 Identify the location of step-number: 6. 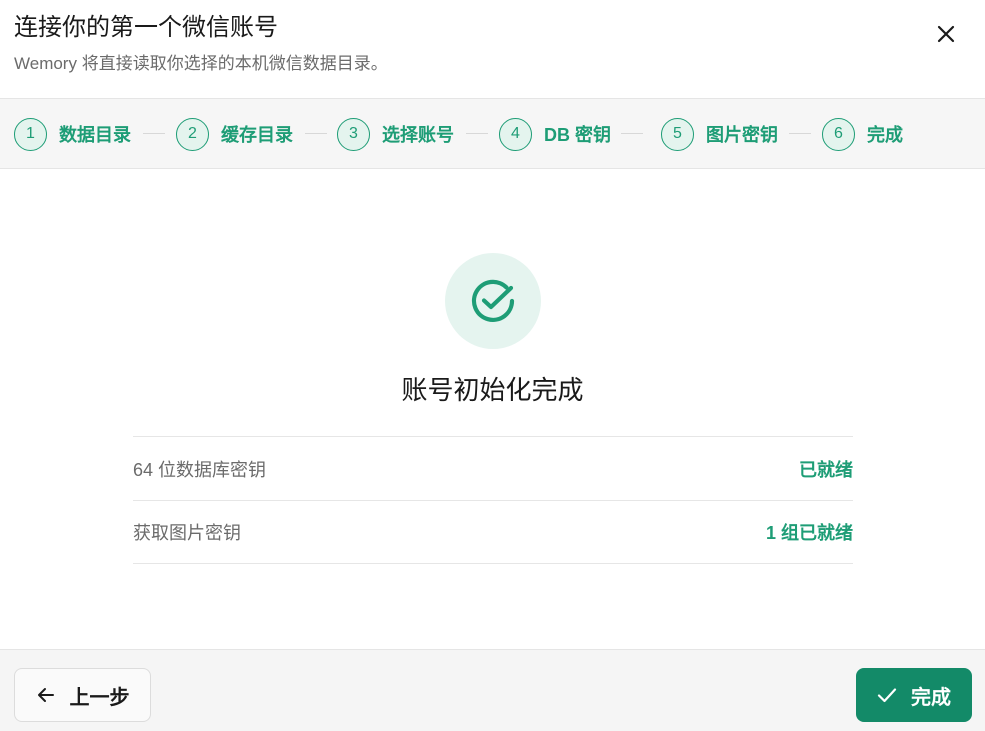
(838, 134).